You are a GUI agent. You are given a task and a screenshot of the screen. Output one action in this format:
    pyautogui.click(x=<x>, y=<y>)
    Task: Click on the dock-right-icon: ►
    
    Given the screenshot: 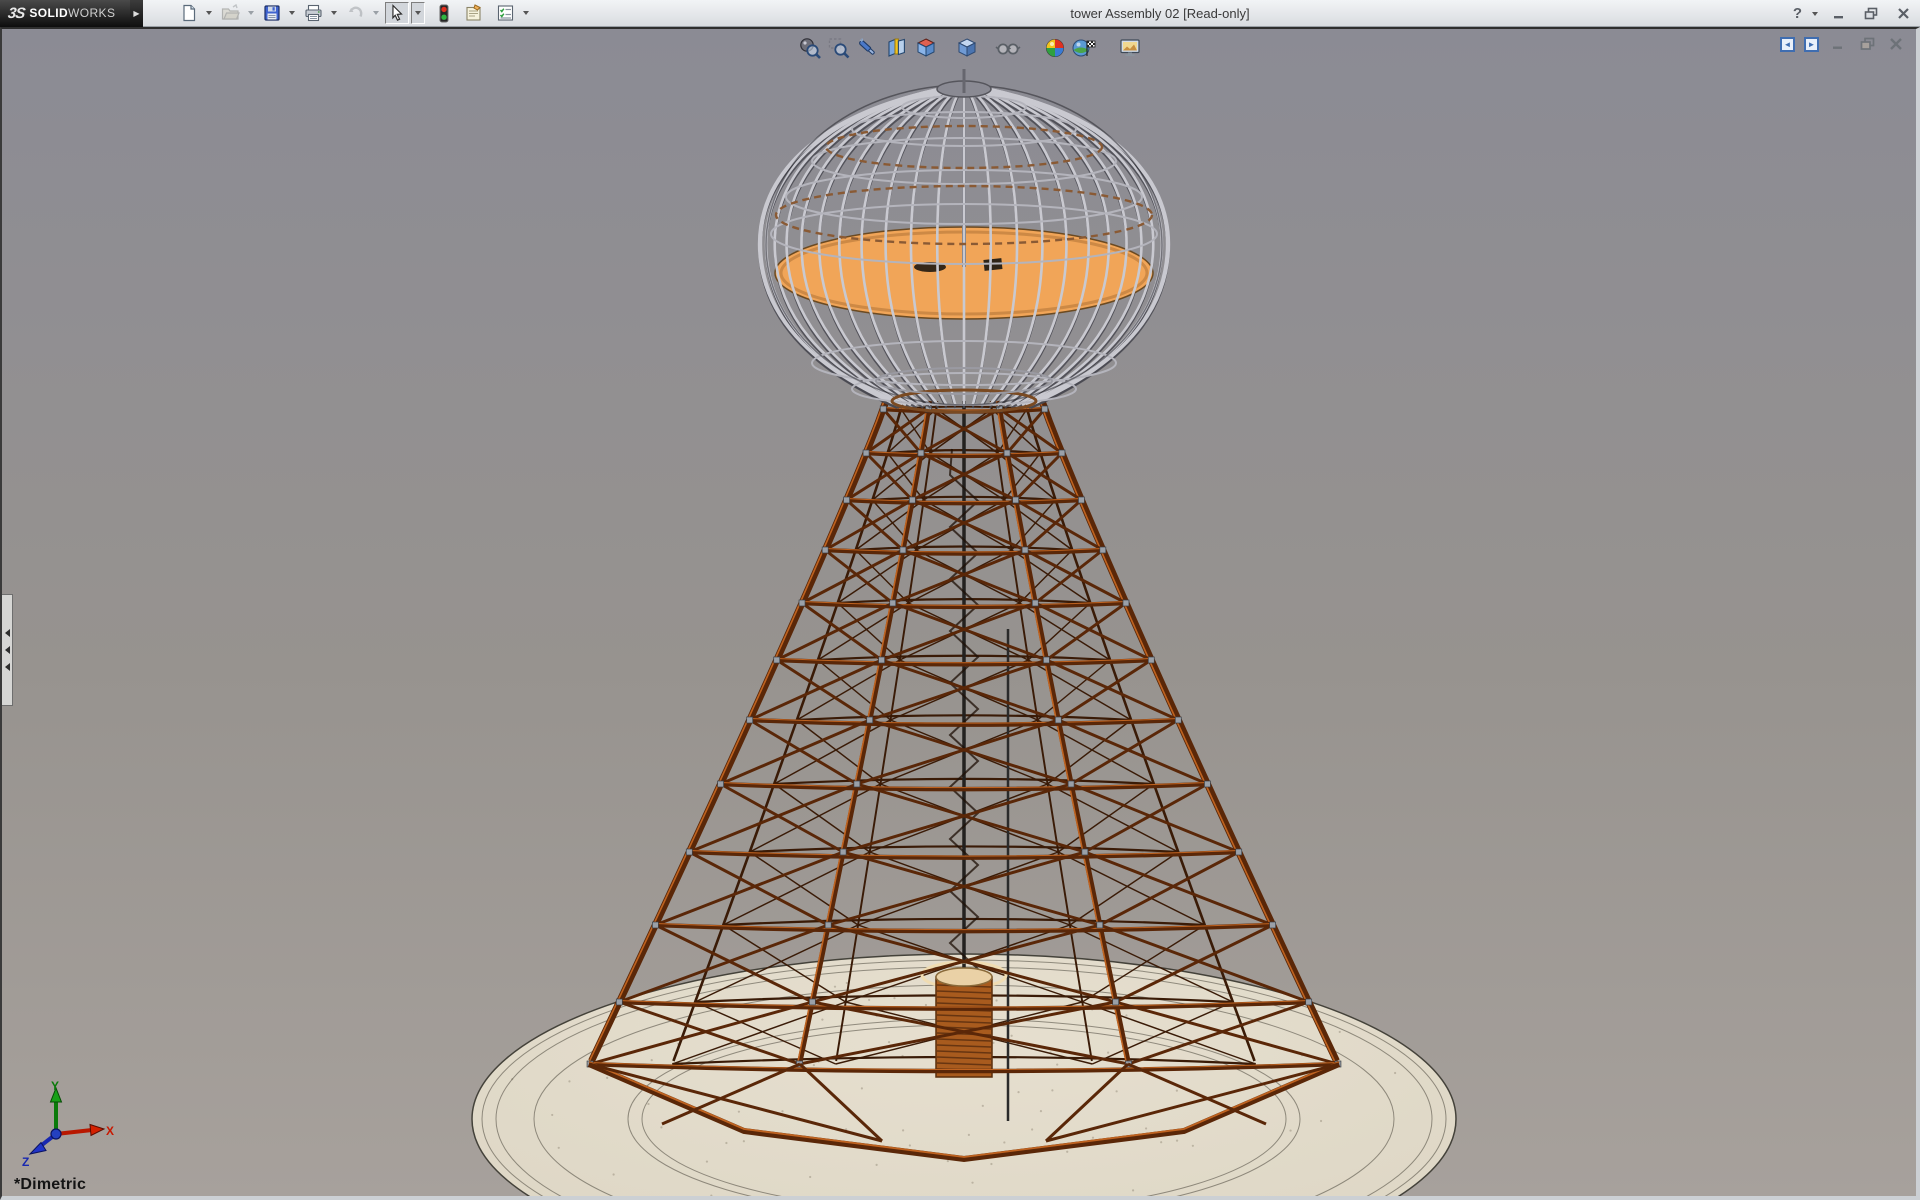 What is the action you would take?
    pyautogui.click(x=1811, y=44)
    